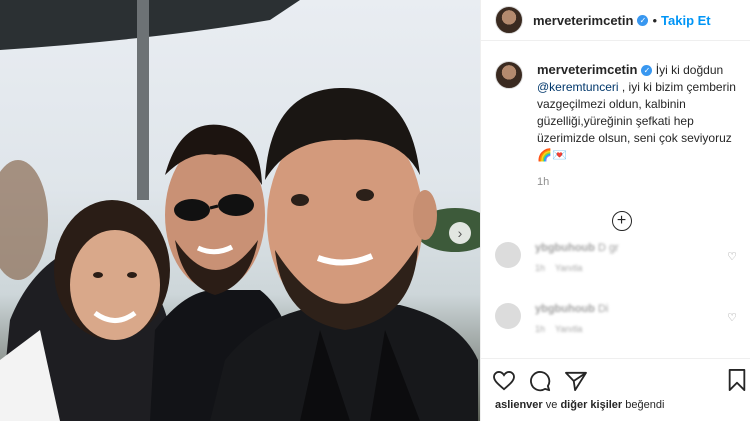 Image resolution: width=750 pixels, height=421 pixels. Describe the element at coordinates (236, 205) in the screenshot. I see `sunglasses-right` at that location.